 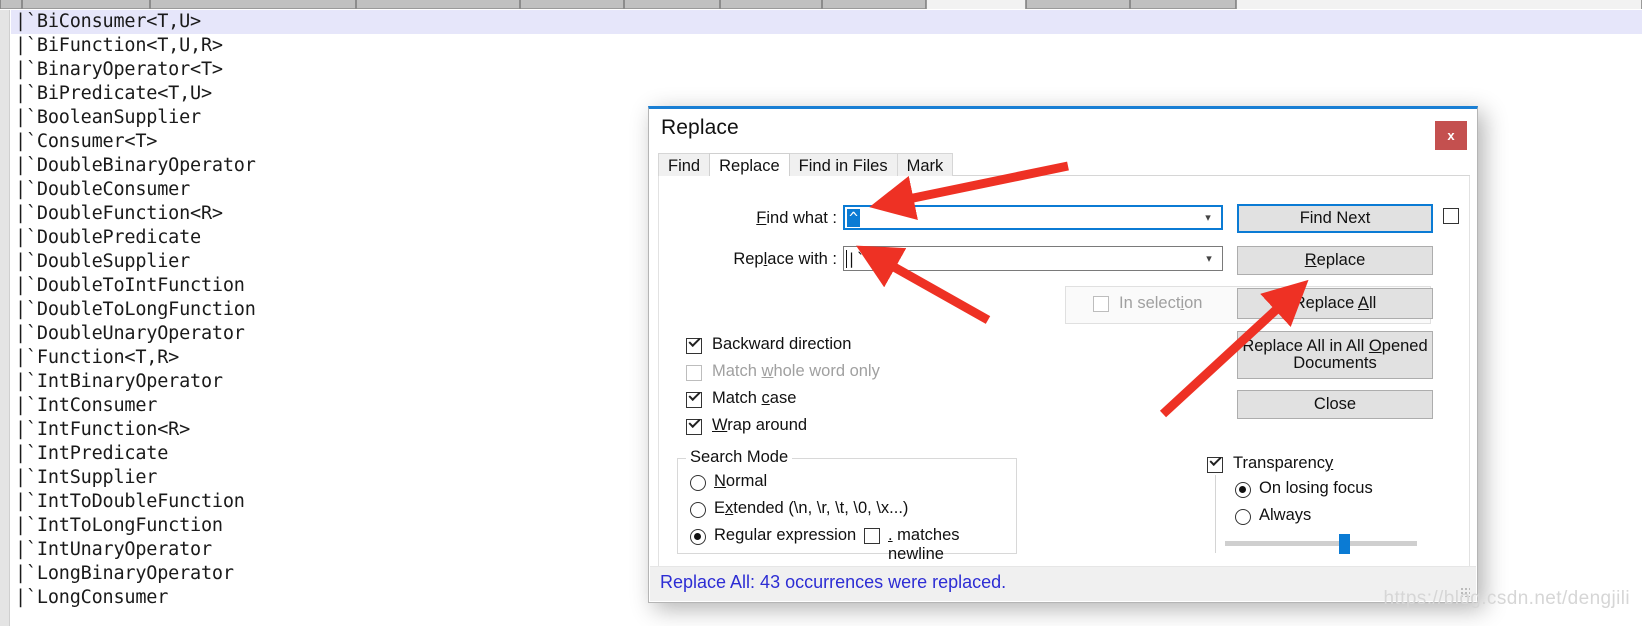 What do you see at coordinates (698, 510) in the screenshot?
I see `search-mode-extended-radio` at bounding box center [698, 510].